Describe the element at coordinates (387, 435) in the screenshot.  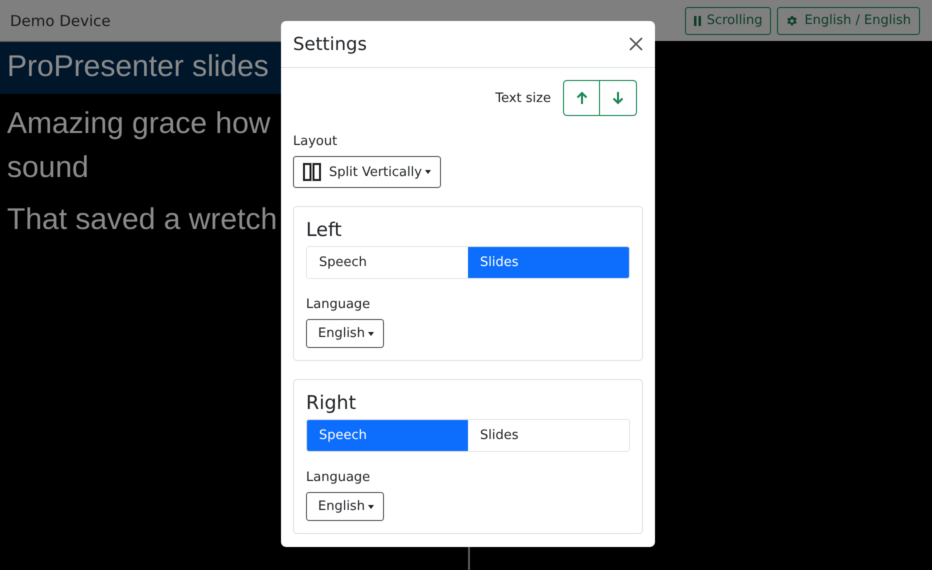
I see `source-tab: Speech` at that location.